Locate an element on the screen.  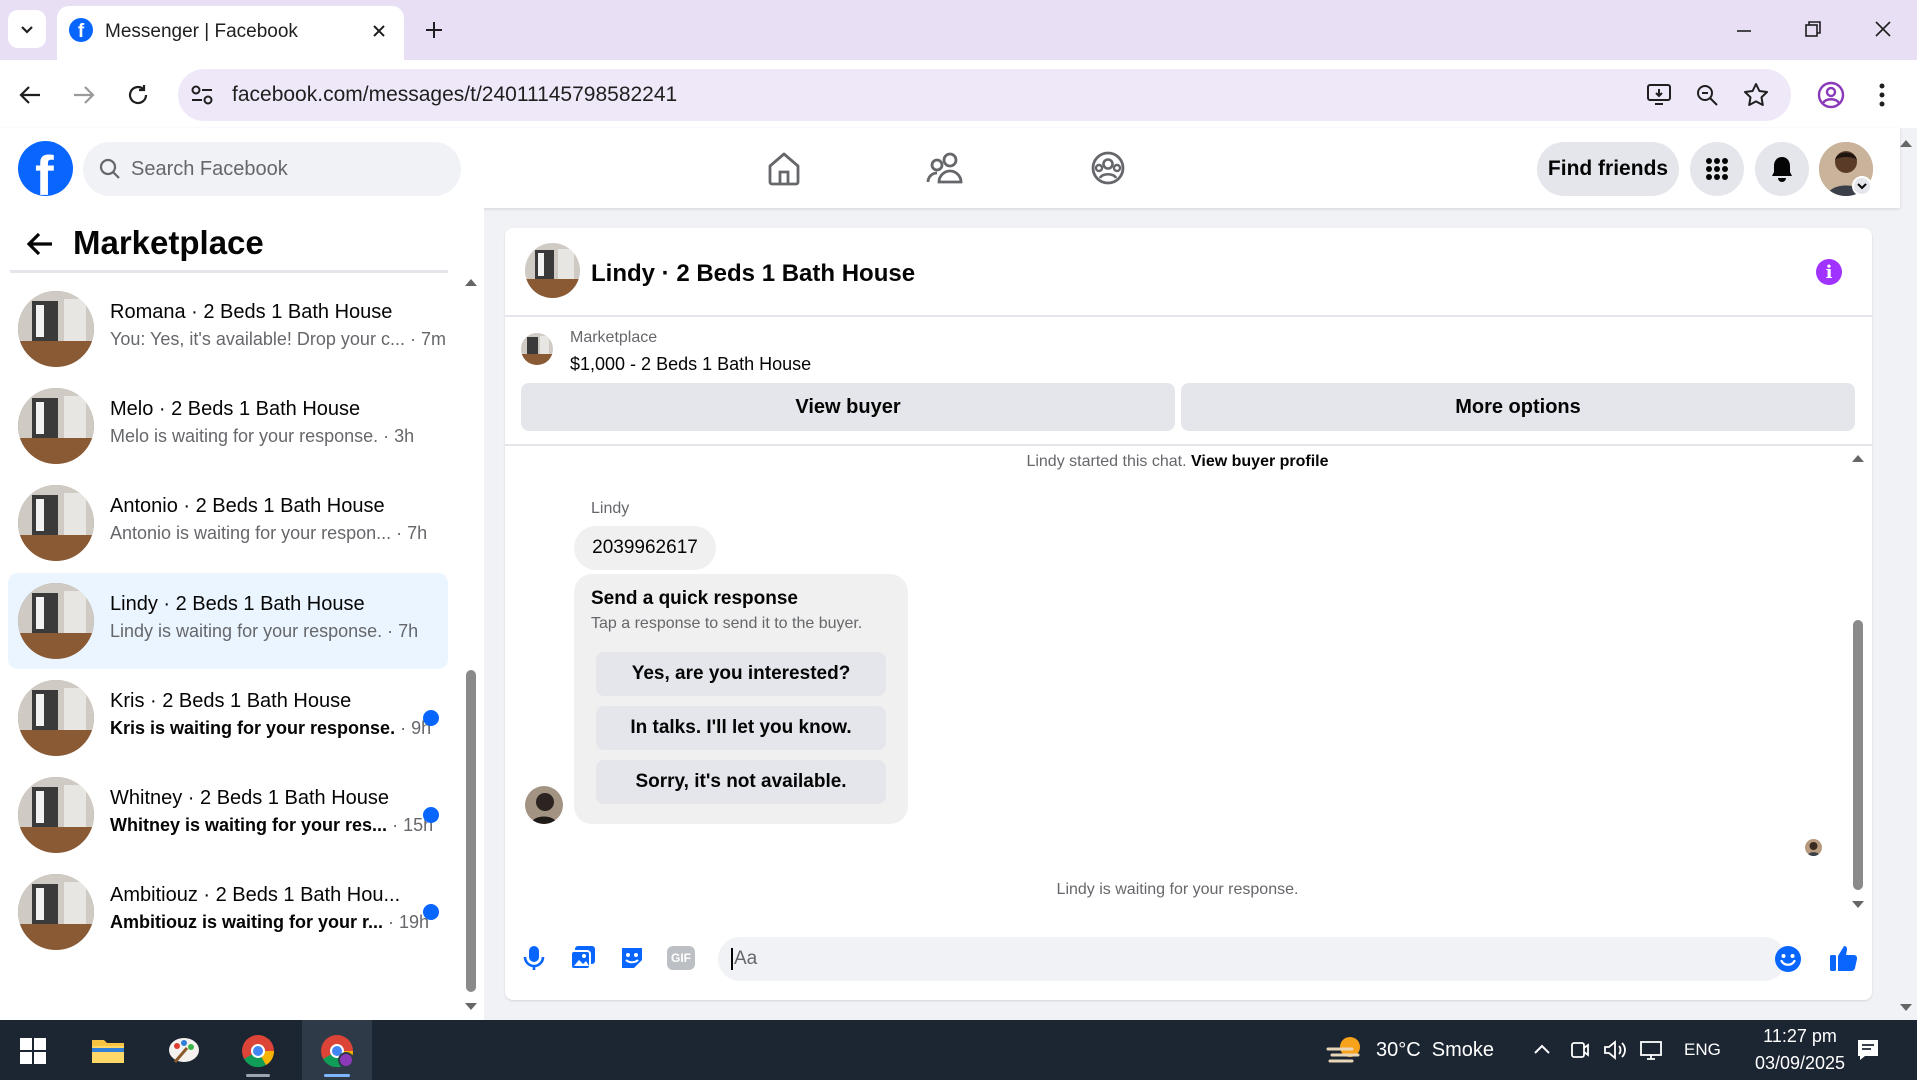
meet-camera-icon is located at coordinates (1579, 1050).